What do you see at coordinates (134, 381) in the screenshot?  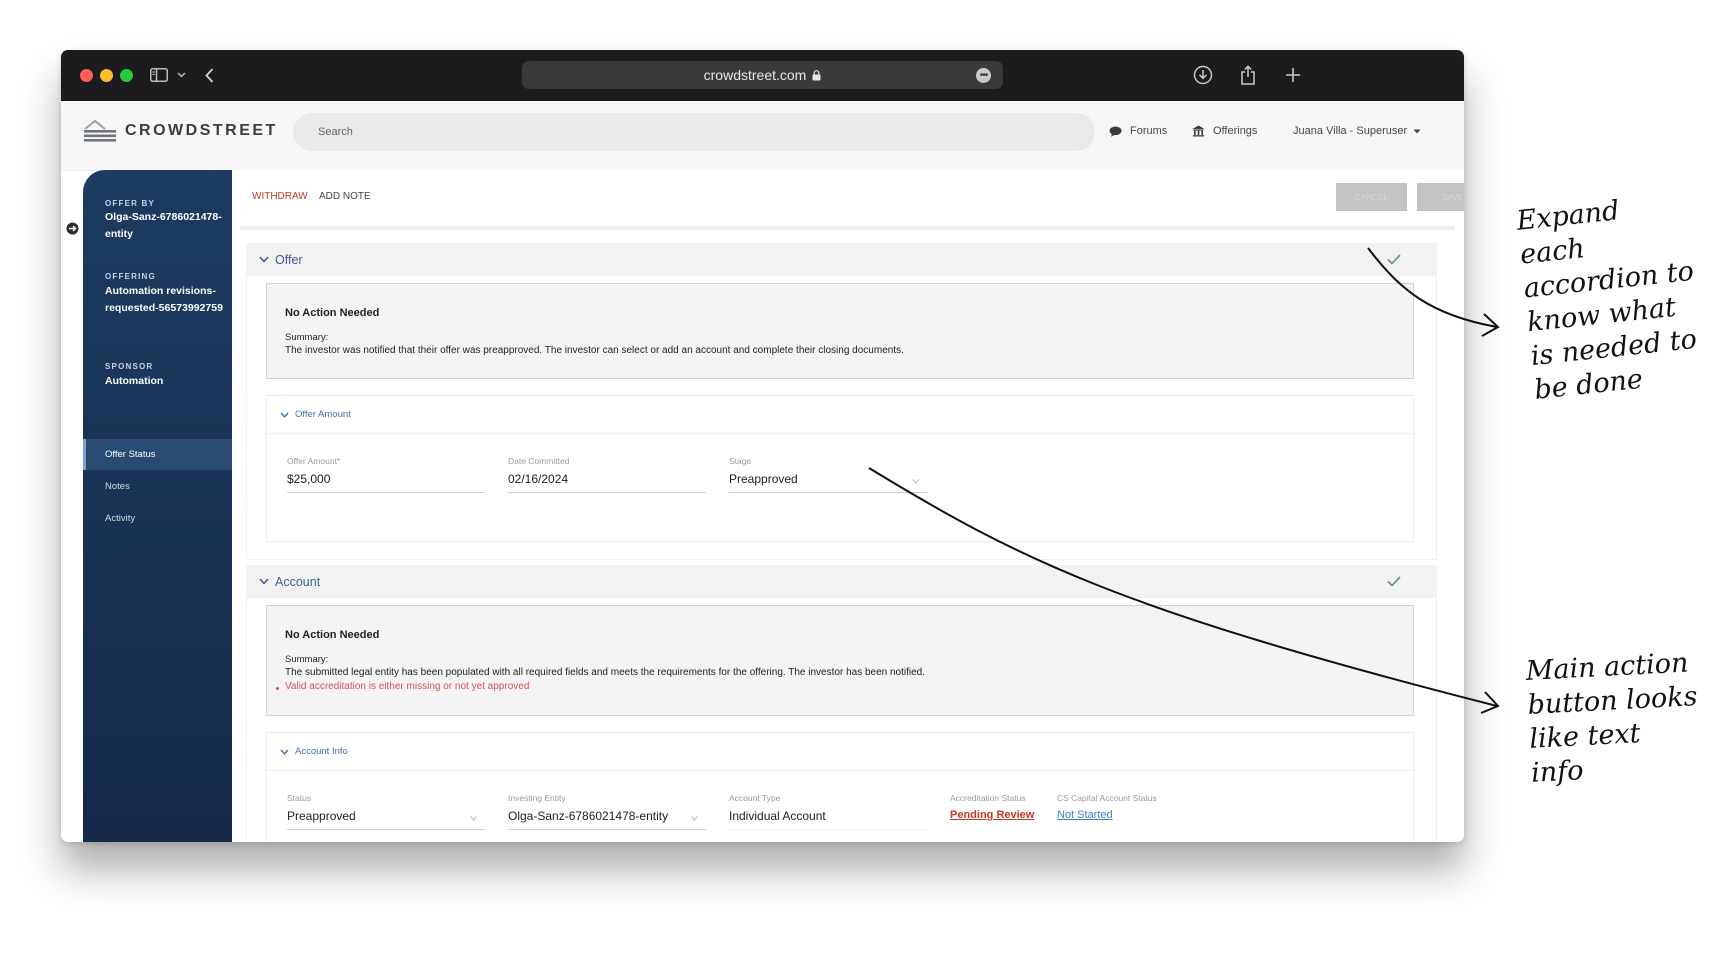 I see `sponsor-value: Automation` at bounding box center [134, 381].